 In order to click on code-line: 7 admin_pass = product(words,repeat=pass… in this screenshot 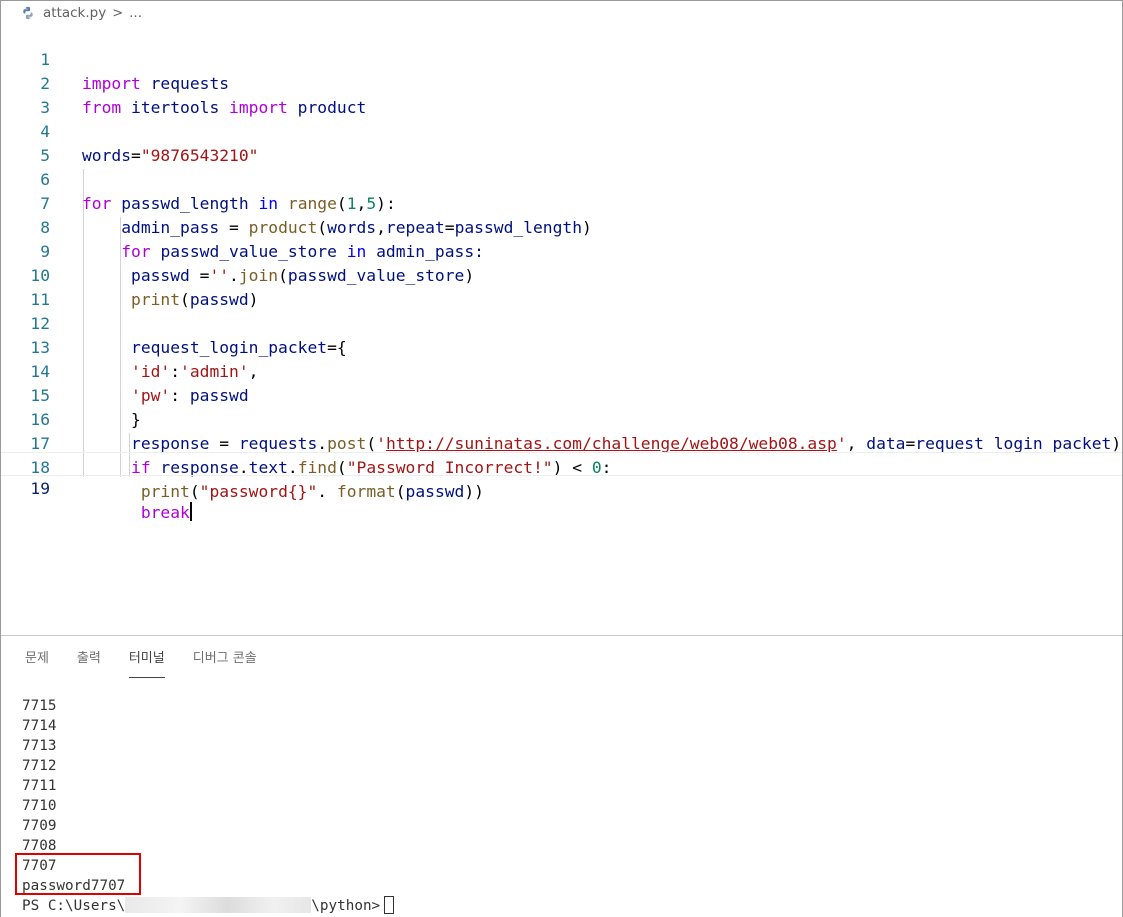, I will do `click(561, 202)`.